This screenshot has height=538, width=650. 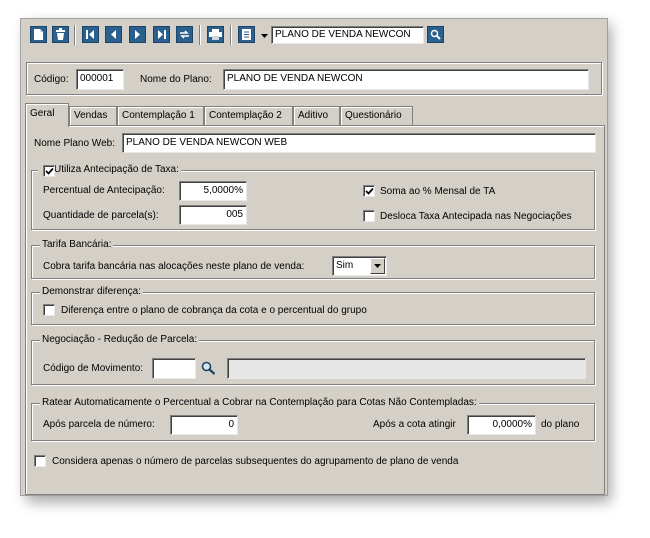 What do you see at coordinates (38, 34) in the screenshot?
I see `new-icon` at bounding box center [38, 34].